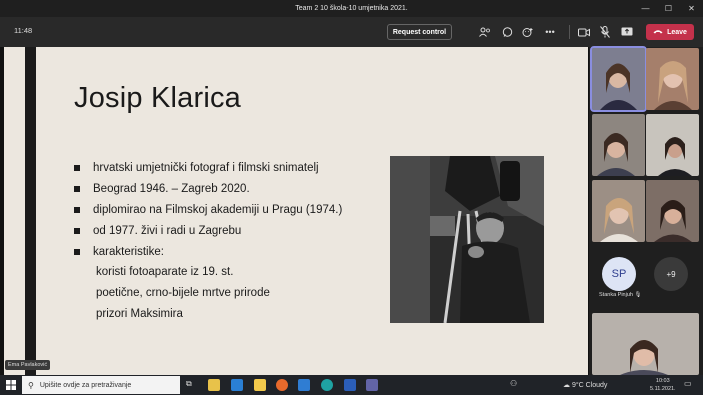 This screenshot has width=703, height=395. Describe the element at coordinates (128, 251) in the screenshot. I see `bullet-text: karakteristike:` at that location.